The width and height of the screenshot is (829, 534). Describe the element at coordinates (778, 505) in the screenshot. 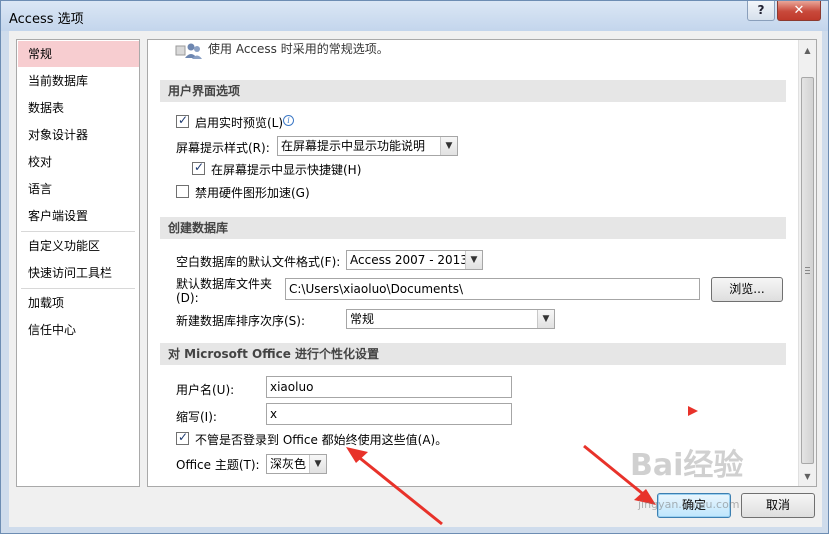

I see `cancel-button: 取消` at that location.